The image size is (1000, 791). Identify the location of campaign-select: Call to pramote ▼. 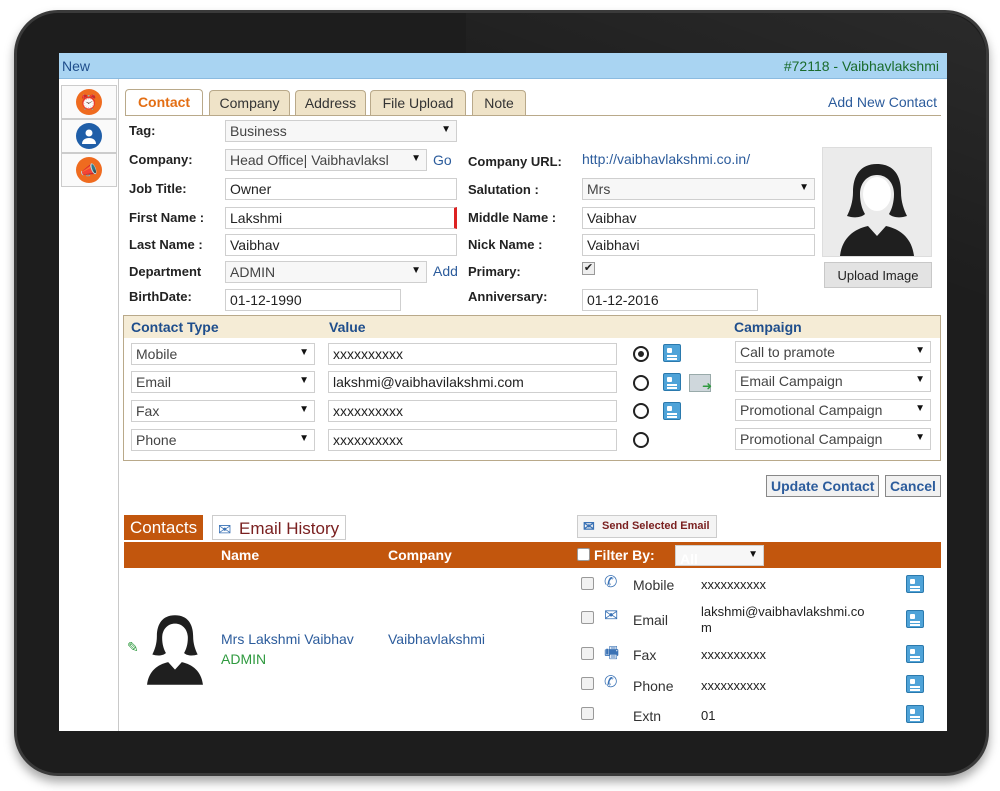
(833, 352).